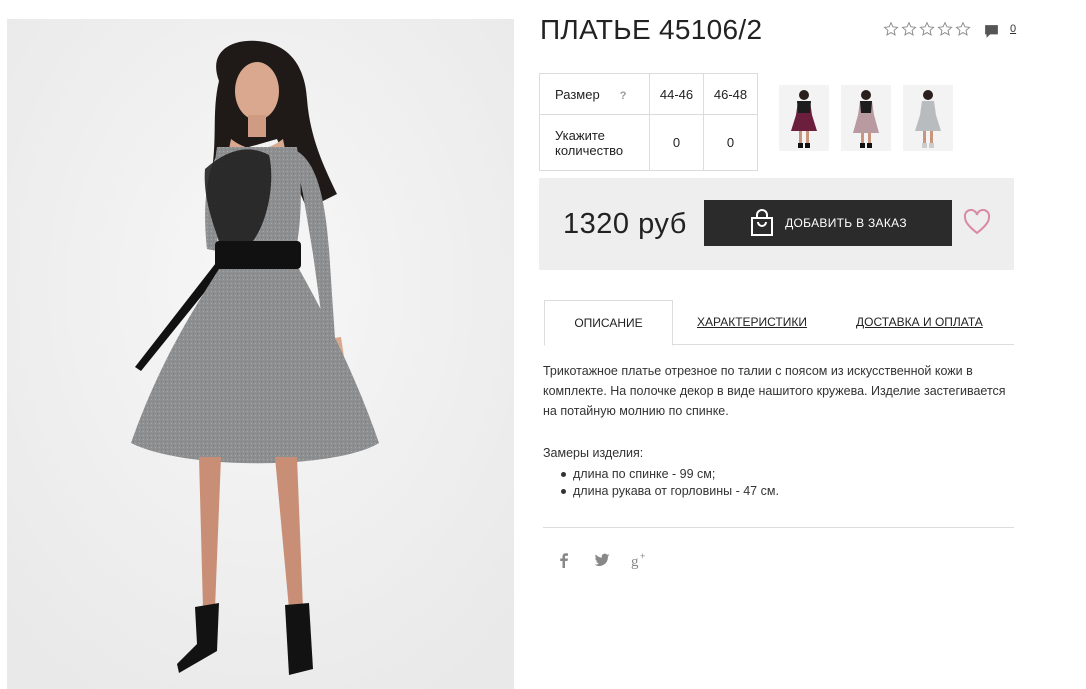 This screenshot has width=1086, height=689. I want to click on comments: 0, so click(999, 31).